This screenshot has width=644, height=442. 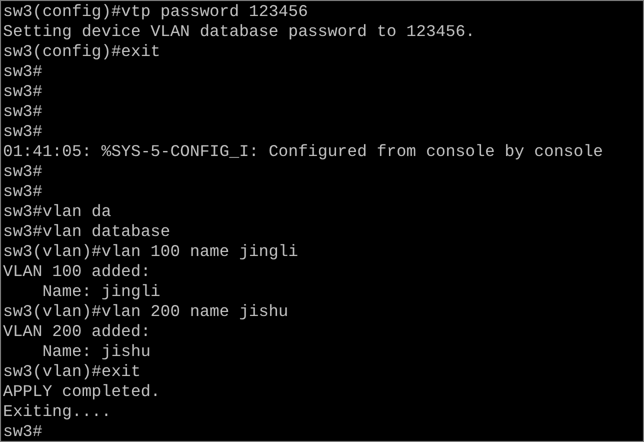 I want to click on terminal-line: sw3(config)#exit, so click(x=81, y=52).